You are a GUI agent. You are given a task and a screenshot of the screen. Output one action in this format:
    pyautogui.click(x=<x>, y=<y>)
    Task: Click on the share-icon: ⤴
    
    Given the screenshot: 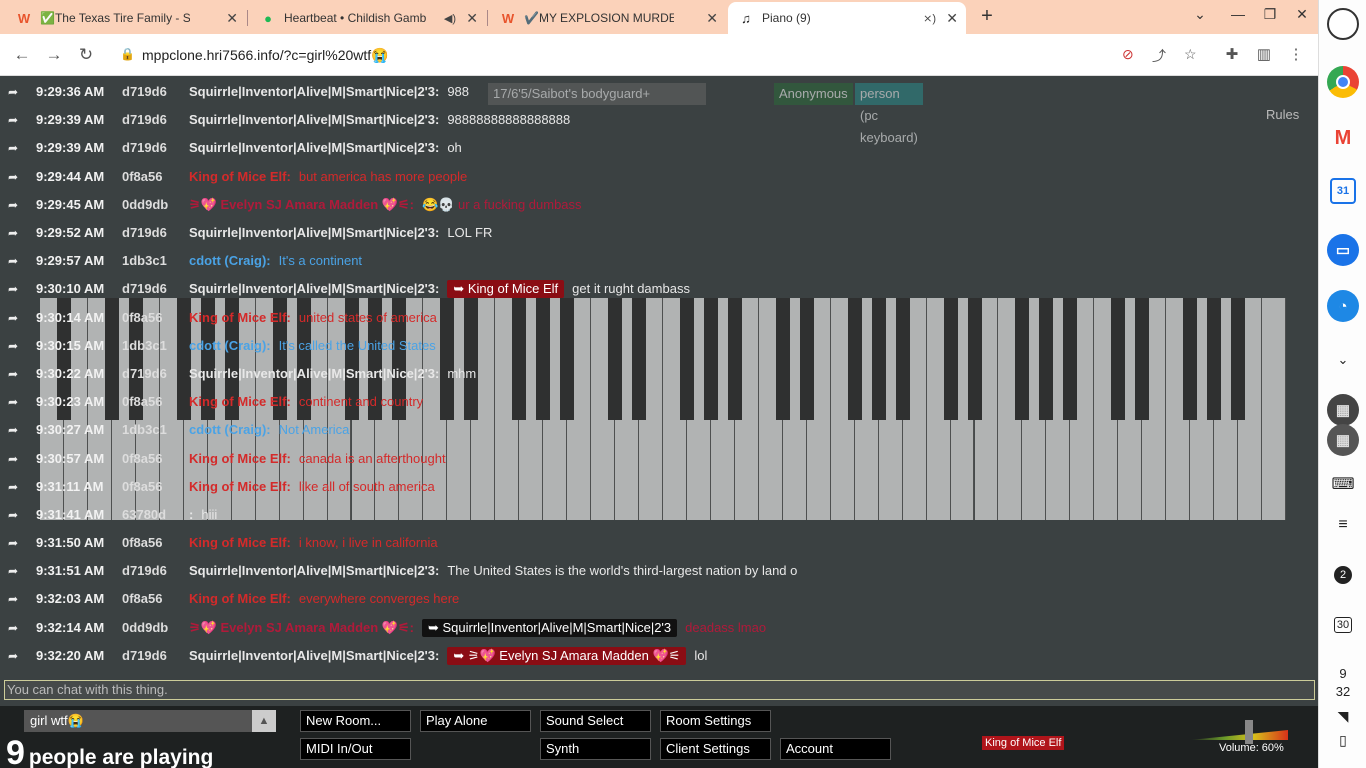 What is the action you would take?
    pyautogui.click(x=1159, y=56)
    